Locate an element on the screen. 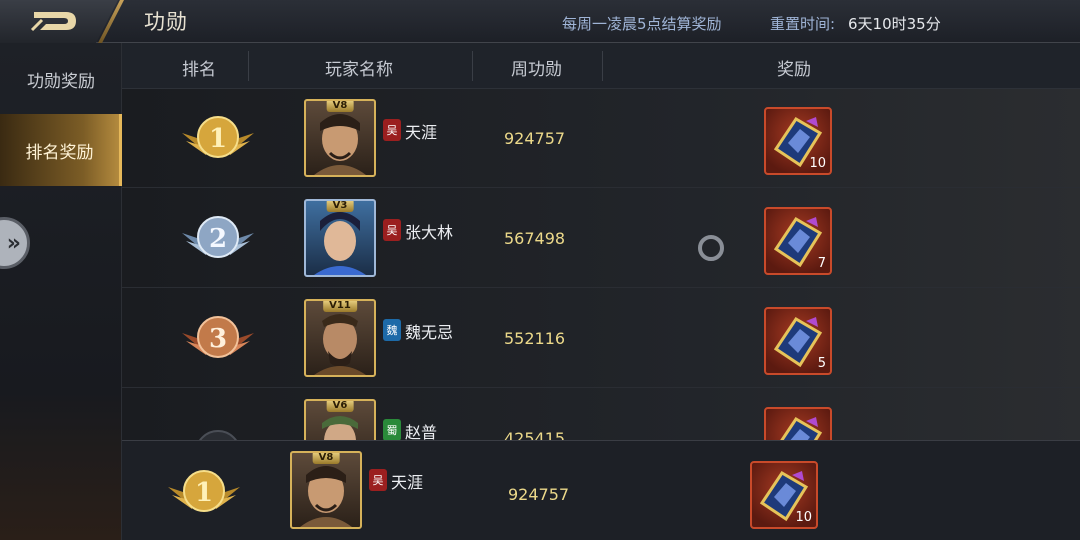 This screenshot has width=1080, height=540. reward-item is located at coordinates (798, 423).